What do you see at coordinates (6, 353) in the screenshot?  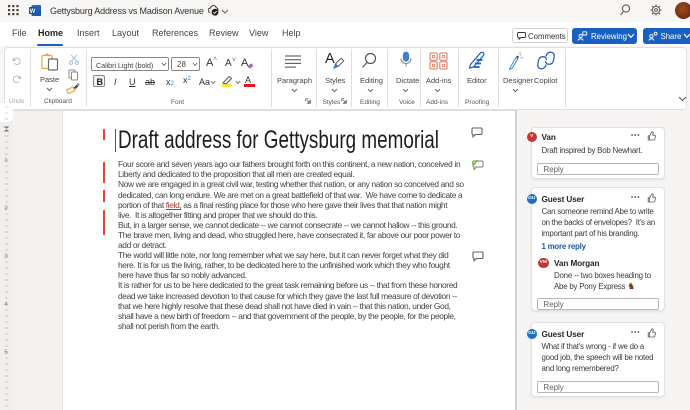 I see `svg-text: 5` at bounding box center [6, 353].